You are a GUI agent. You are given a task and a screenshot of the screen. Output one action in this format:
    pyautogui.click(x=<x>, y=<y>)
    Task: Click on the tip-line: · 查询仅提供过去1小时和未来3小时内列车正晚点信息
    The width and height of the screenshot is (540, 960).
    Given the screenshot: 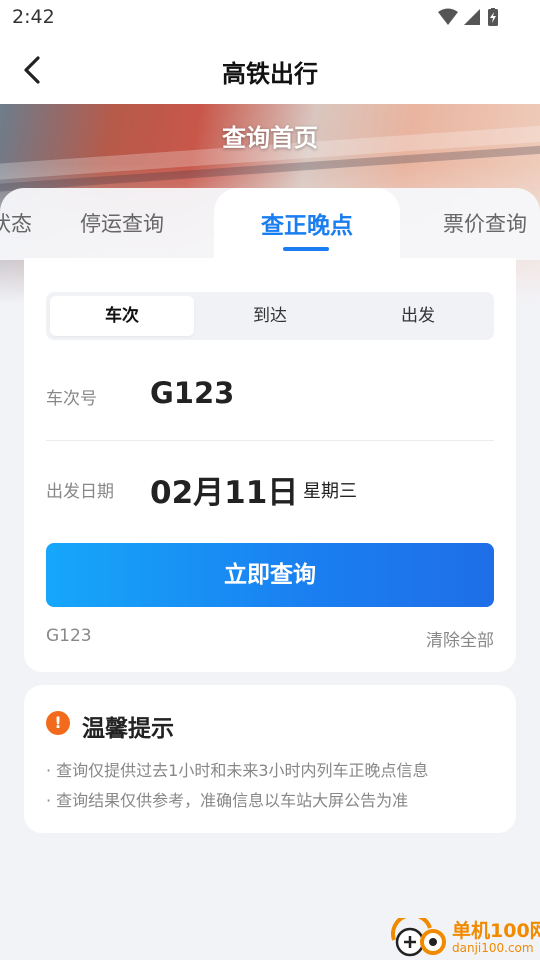 What is the action you would take?
    pyautogui.click(x=237, y=770)
    